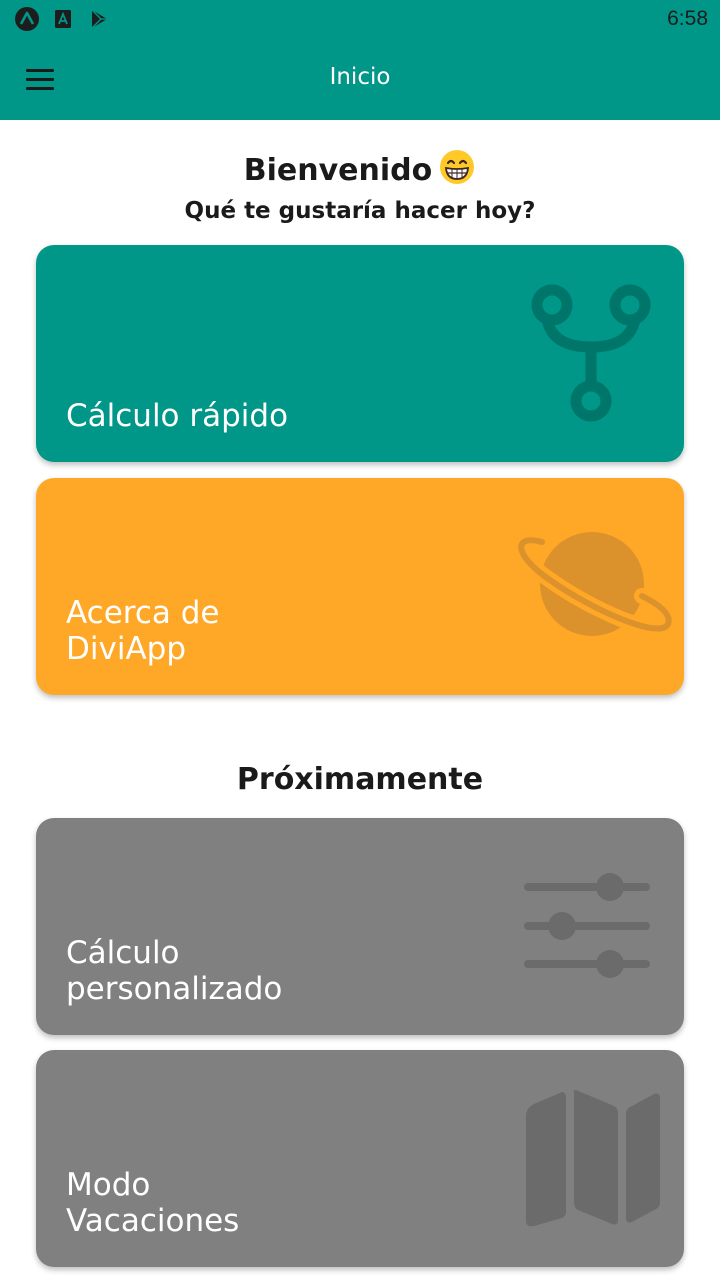 This screenshot has height=1280, width=720. What do you see at coordinates (360, 779) in the screenshot?
I see `upcoming-section-title: Próximamente` at bounding box center [360, 779].